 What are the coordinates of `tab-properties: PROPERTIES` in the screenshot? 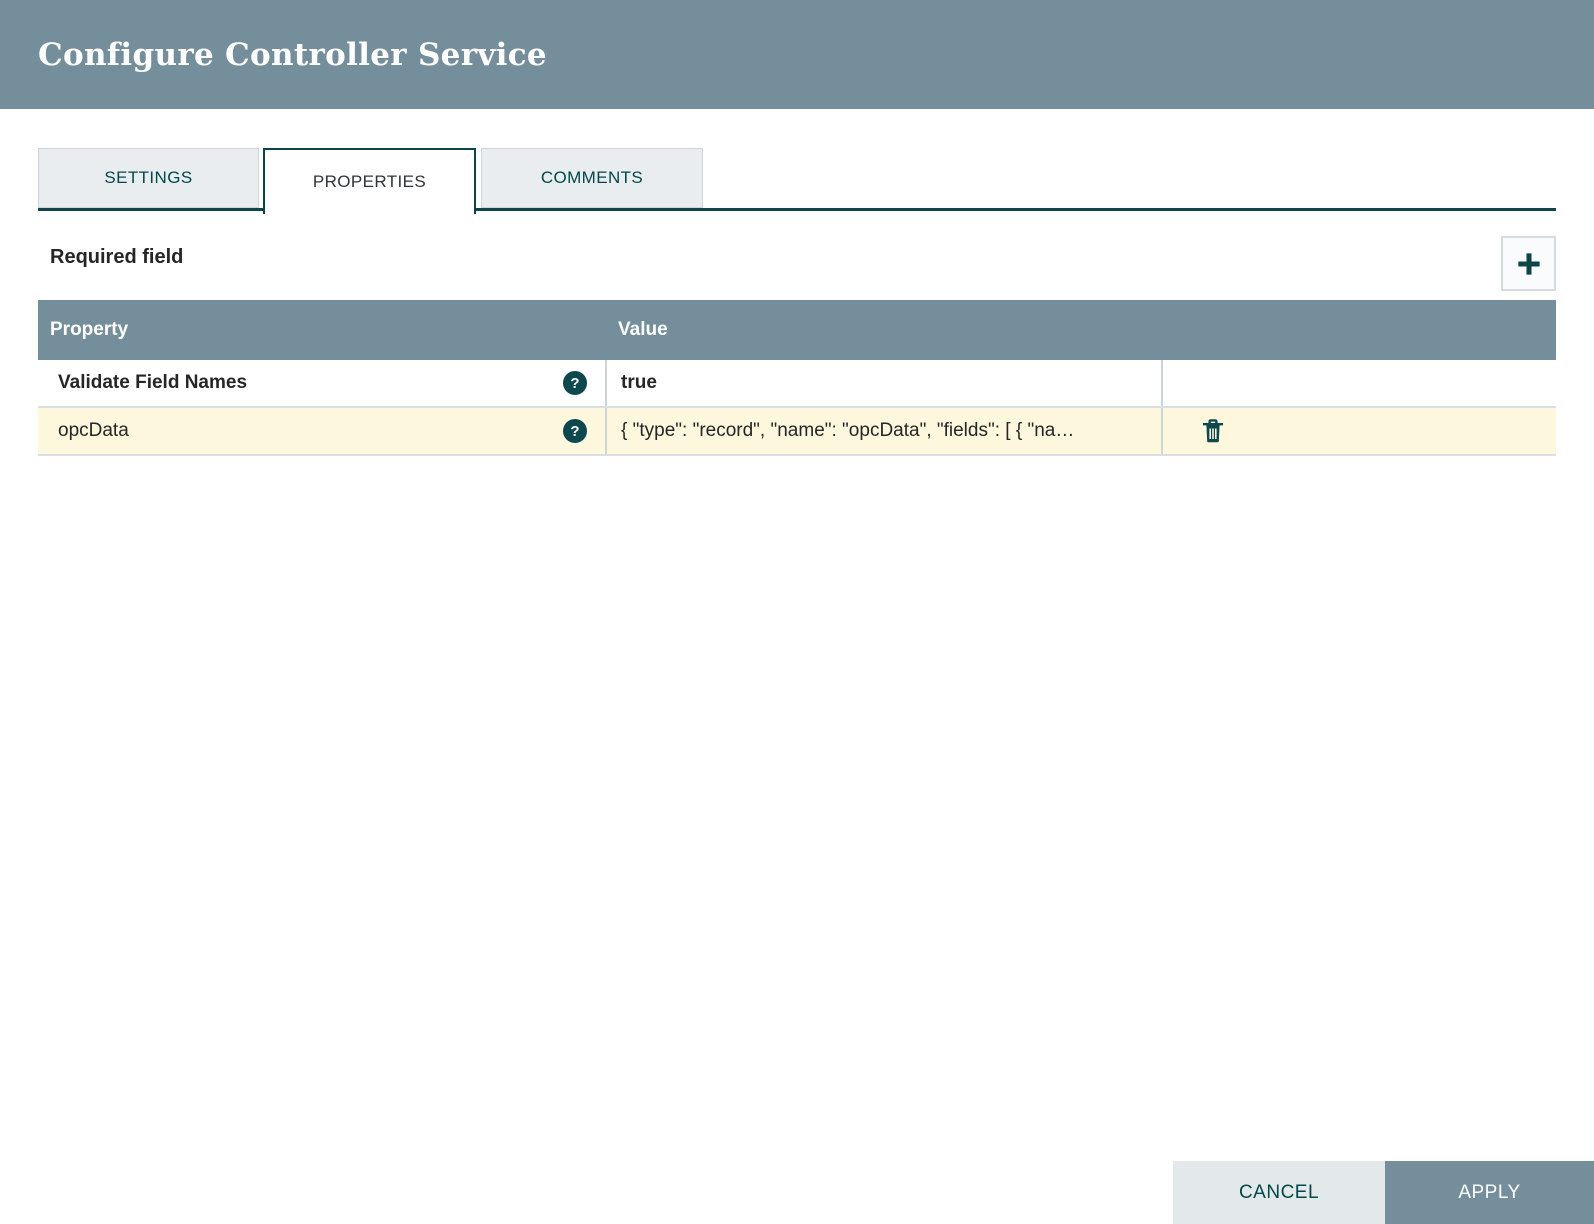 It's located at (369, 181).